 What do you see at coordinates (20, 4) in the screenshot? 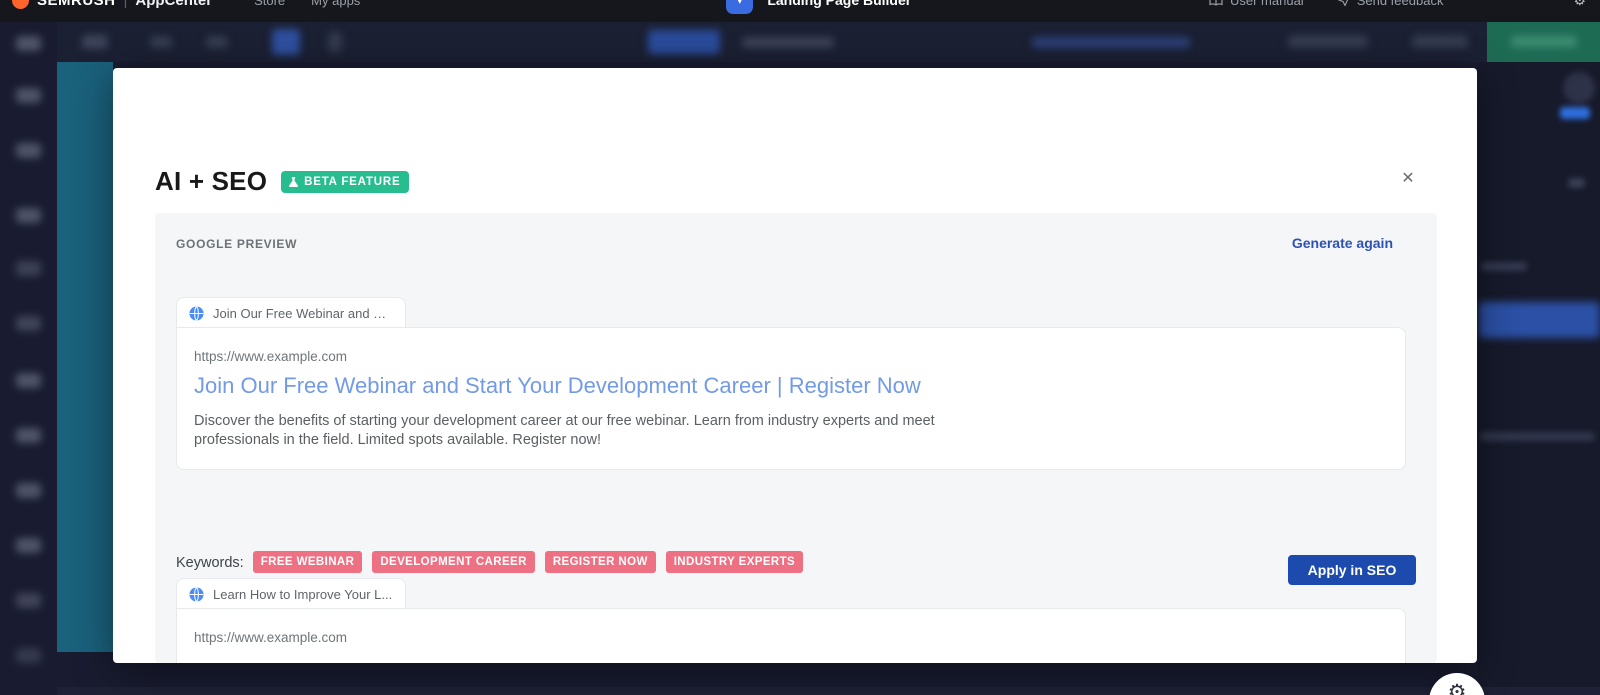
I see `semrush-logo-icon` at bounding box center [20, 4].